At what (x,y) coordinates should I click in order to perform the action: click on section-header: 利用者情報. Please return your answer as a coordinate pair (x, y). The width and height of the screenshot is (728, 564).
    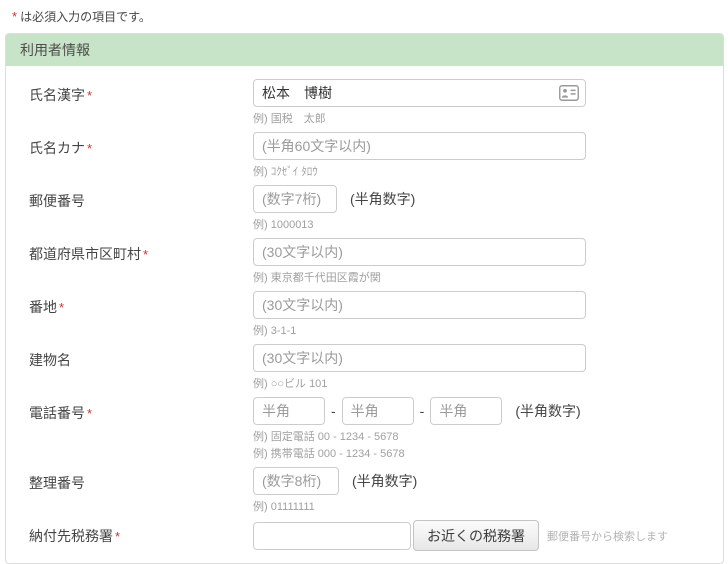
    Looking at the image, I should click on (364, 50).